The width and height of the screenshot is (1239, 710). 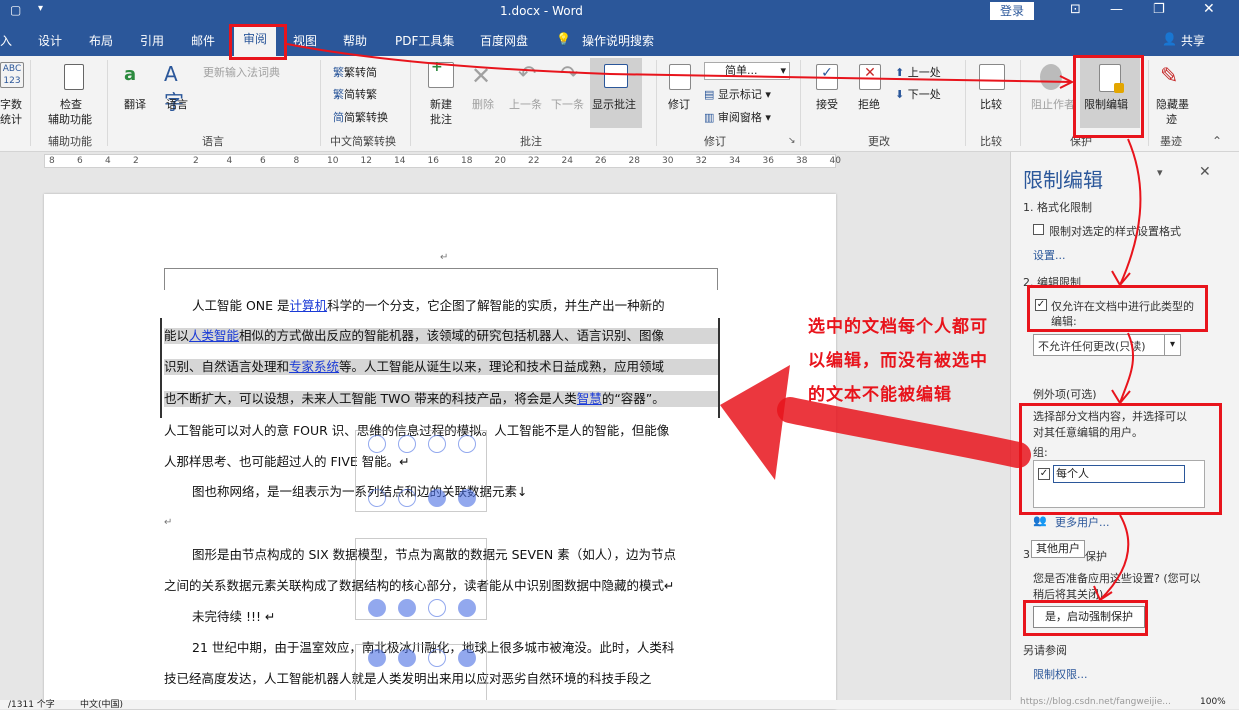 What do you see at coordinates (898, 361) in the screenshot?
I see `annotation-line-2: 以编辑，而没有被选中` at bounding box center [898, 361].